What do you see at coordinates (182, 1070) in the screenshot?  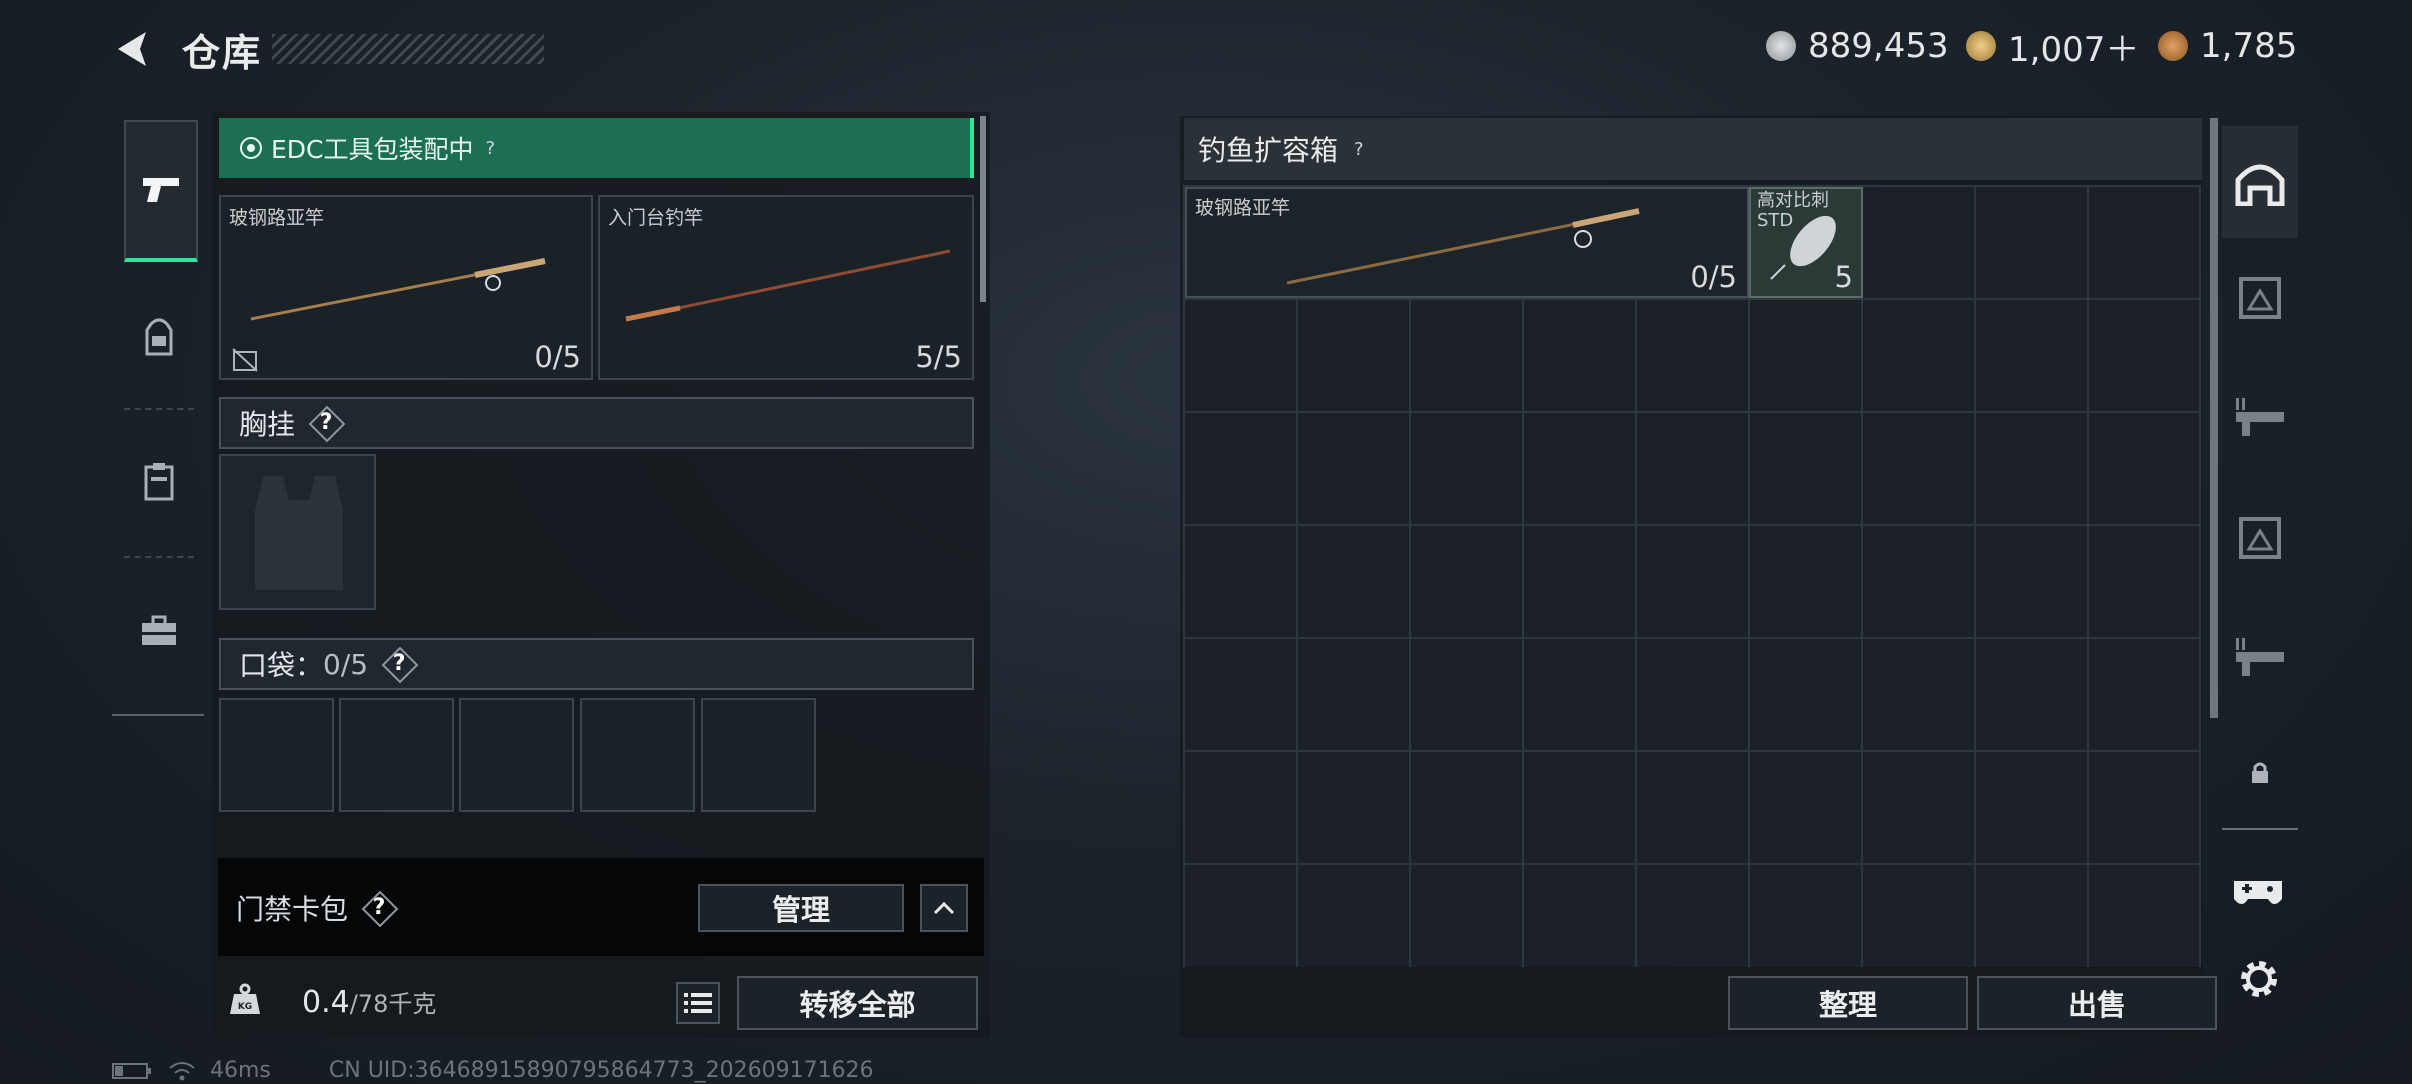 I see `wifi-icon` at bounding box center [182, 1070].